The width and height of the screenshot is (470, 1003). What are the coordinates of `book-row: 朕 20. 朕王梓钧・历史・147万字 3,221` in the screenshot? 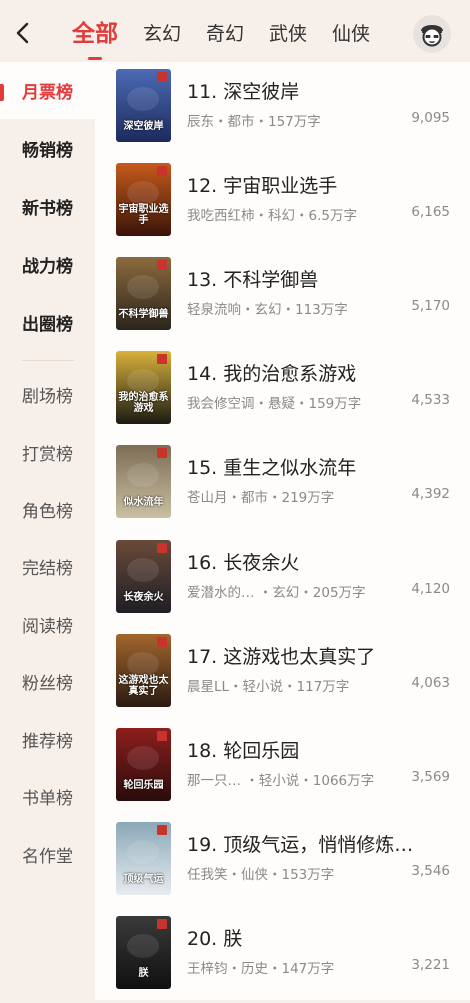 It's located at (282, 956).